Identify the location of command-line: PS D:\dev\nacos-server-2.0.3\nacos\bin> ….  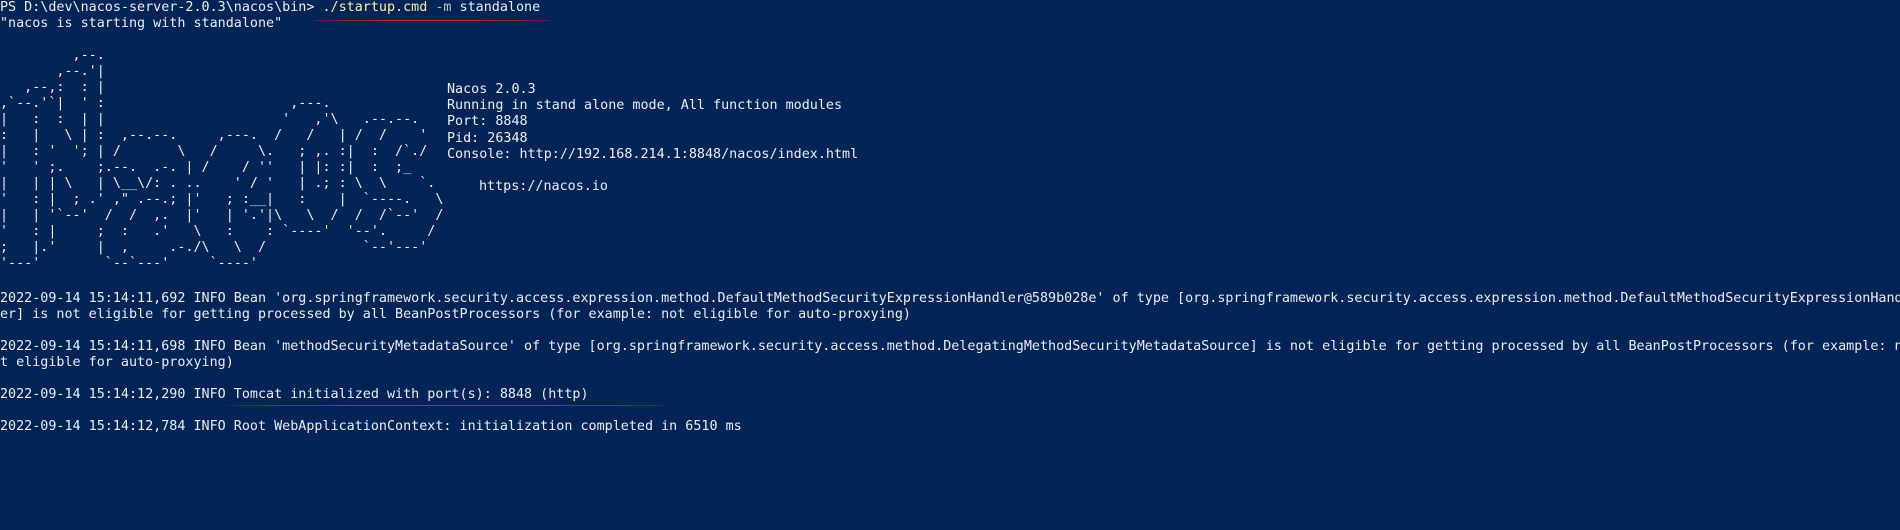
(270, 8).